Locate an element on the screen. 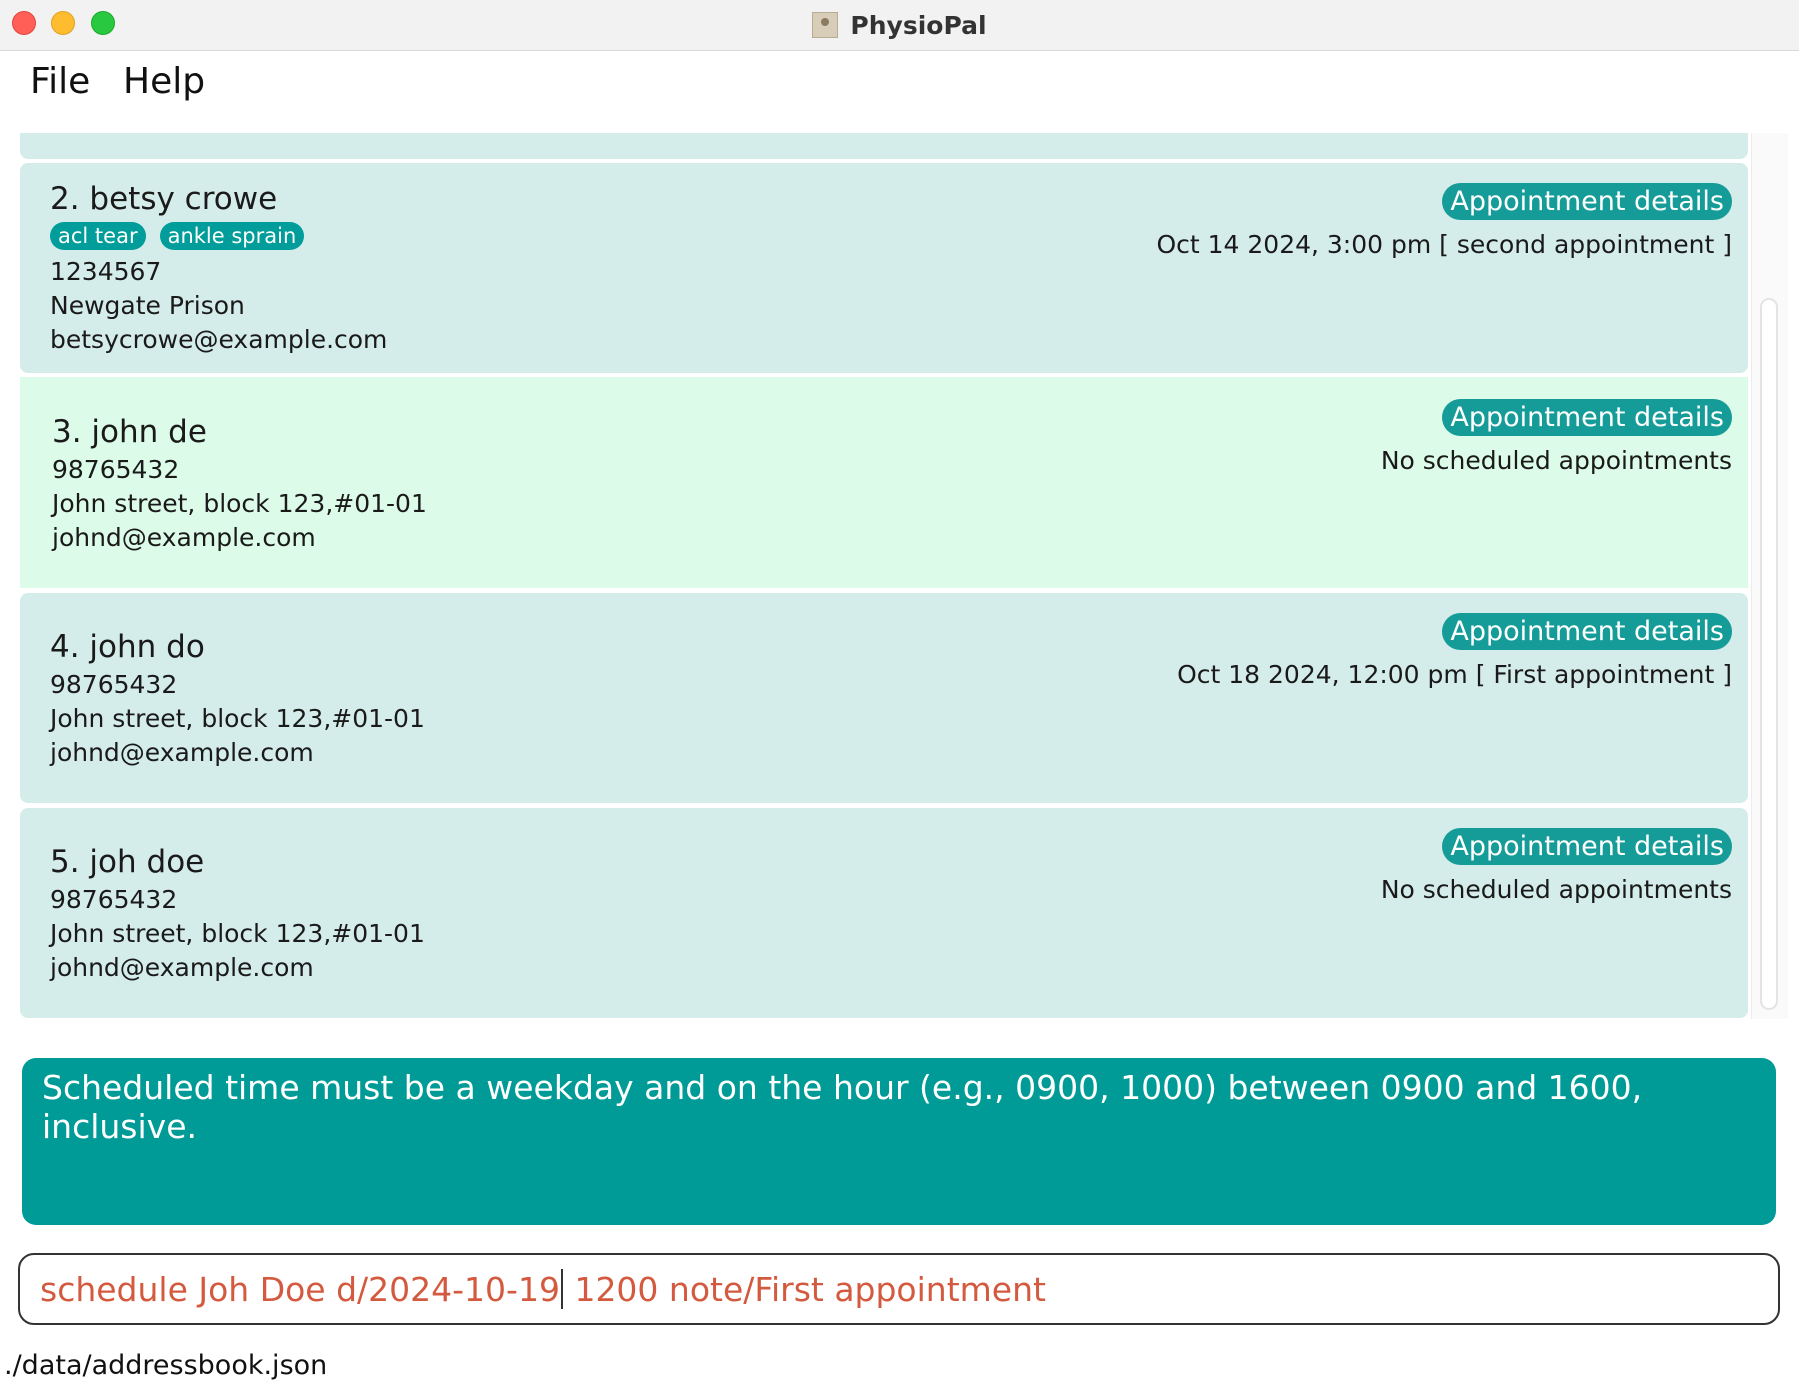 This screenshot has height=1399, width=1799. list-scrollbar is located at coordinates (1769, 576).